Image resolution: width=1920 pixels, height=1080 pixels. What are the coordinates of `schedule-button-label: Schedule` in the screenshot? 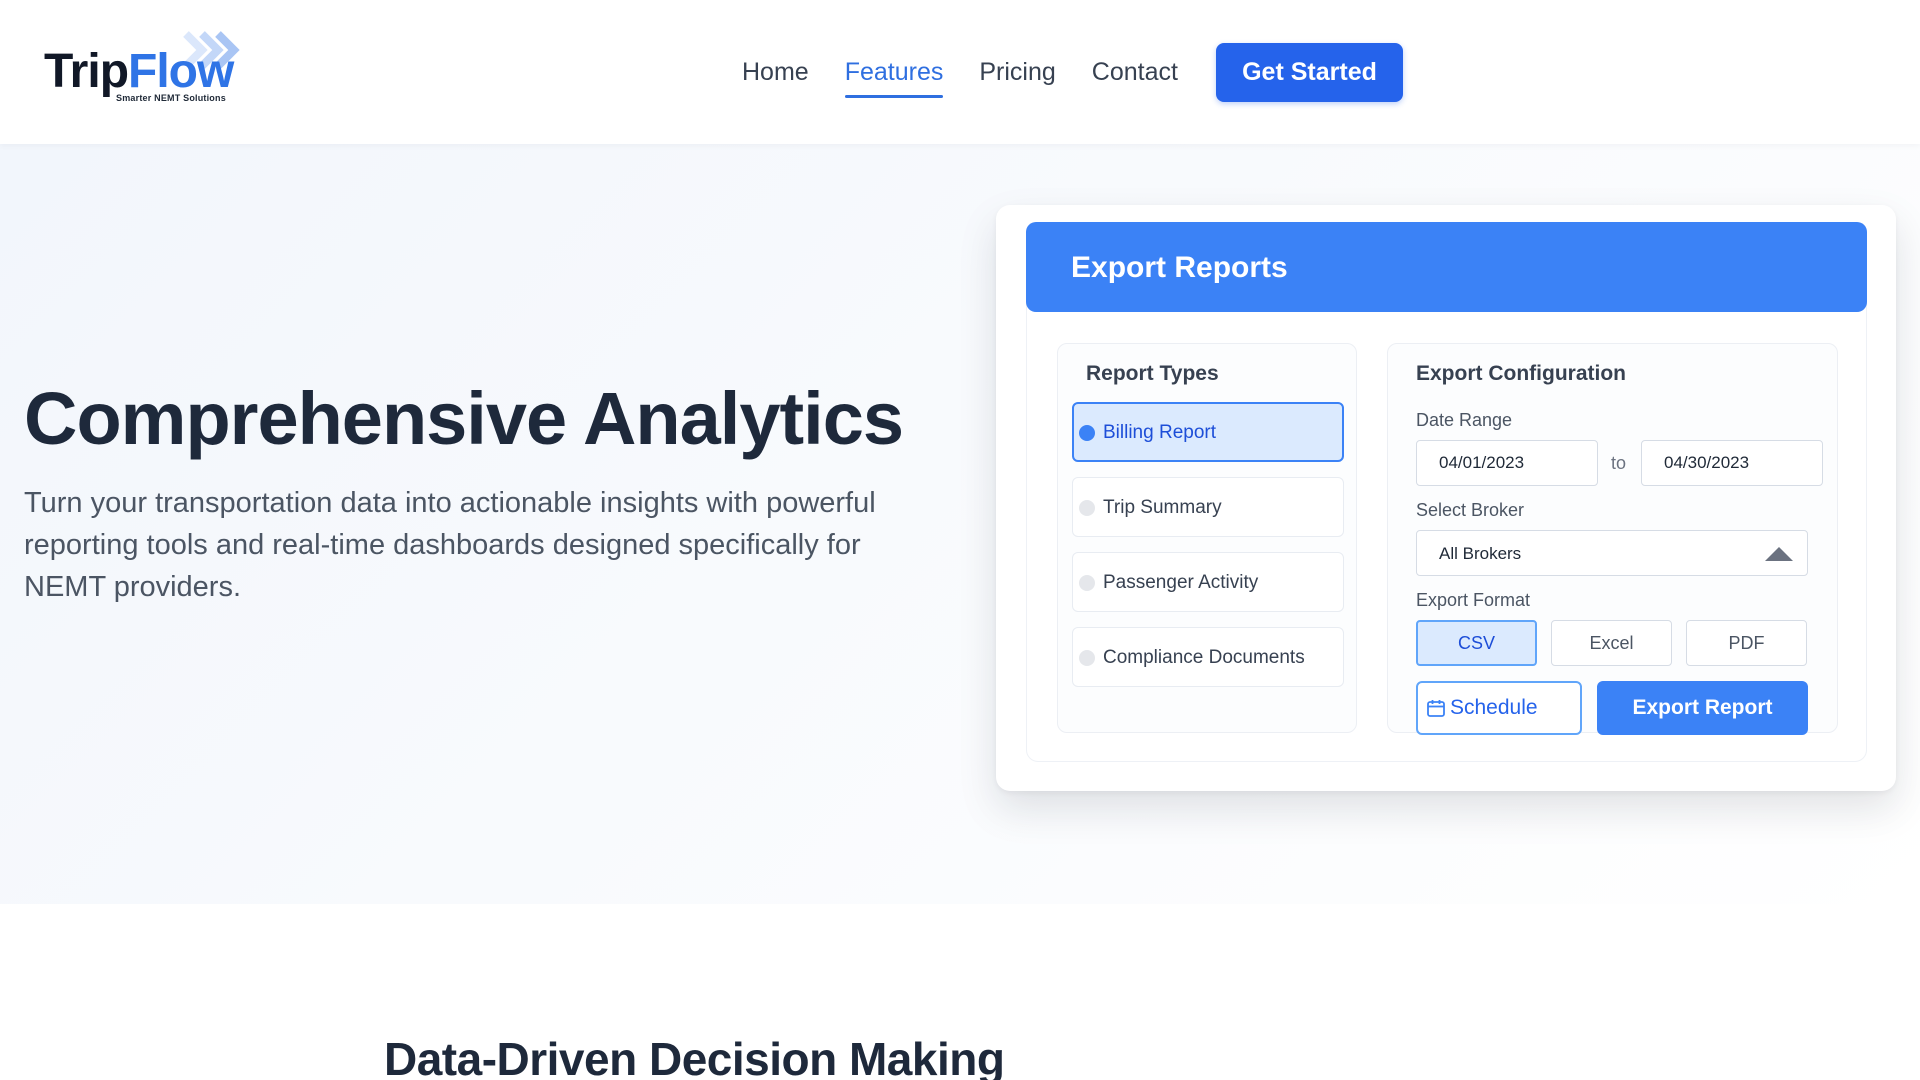 It's located at (1494, 707).